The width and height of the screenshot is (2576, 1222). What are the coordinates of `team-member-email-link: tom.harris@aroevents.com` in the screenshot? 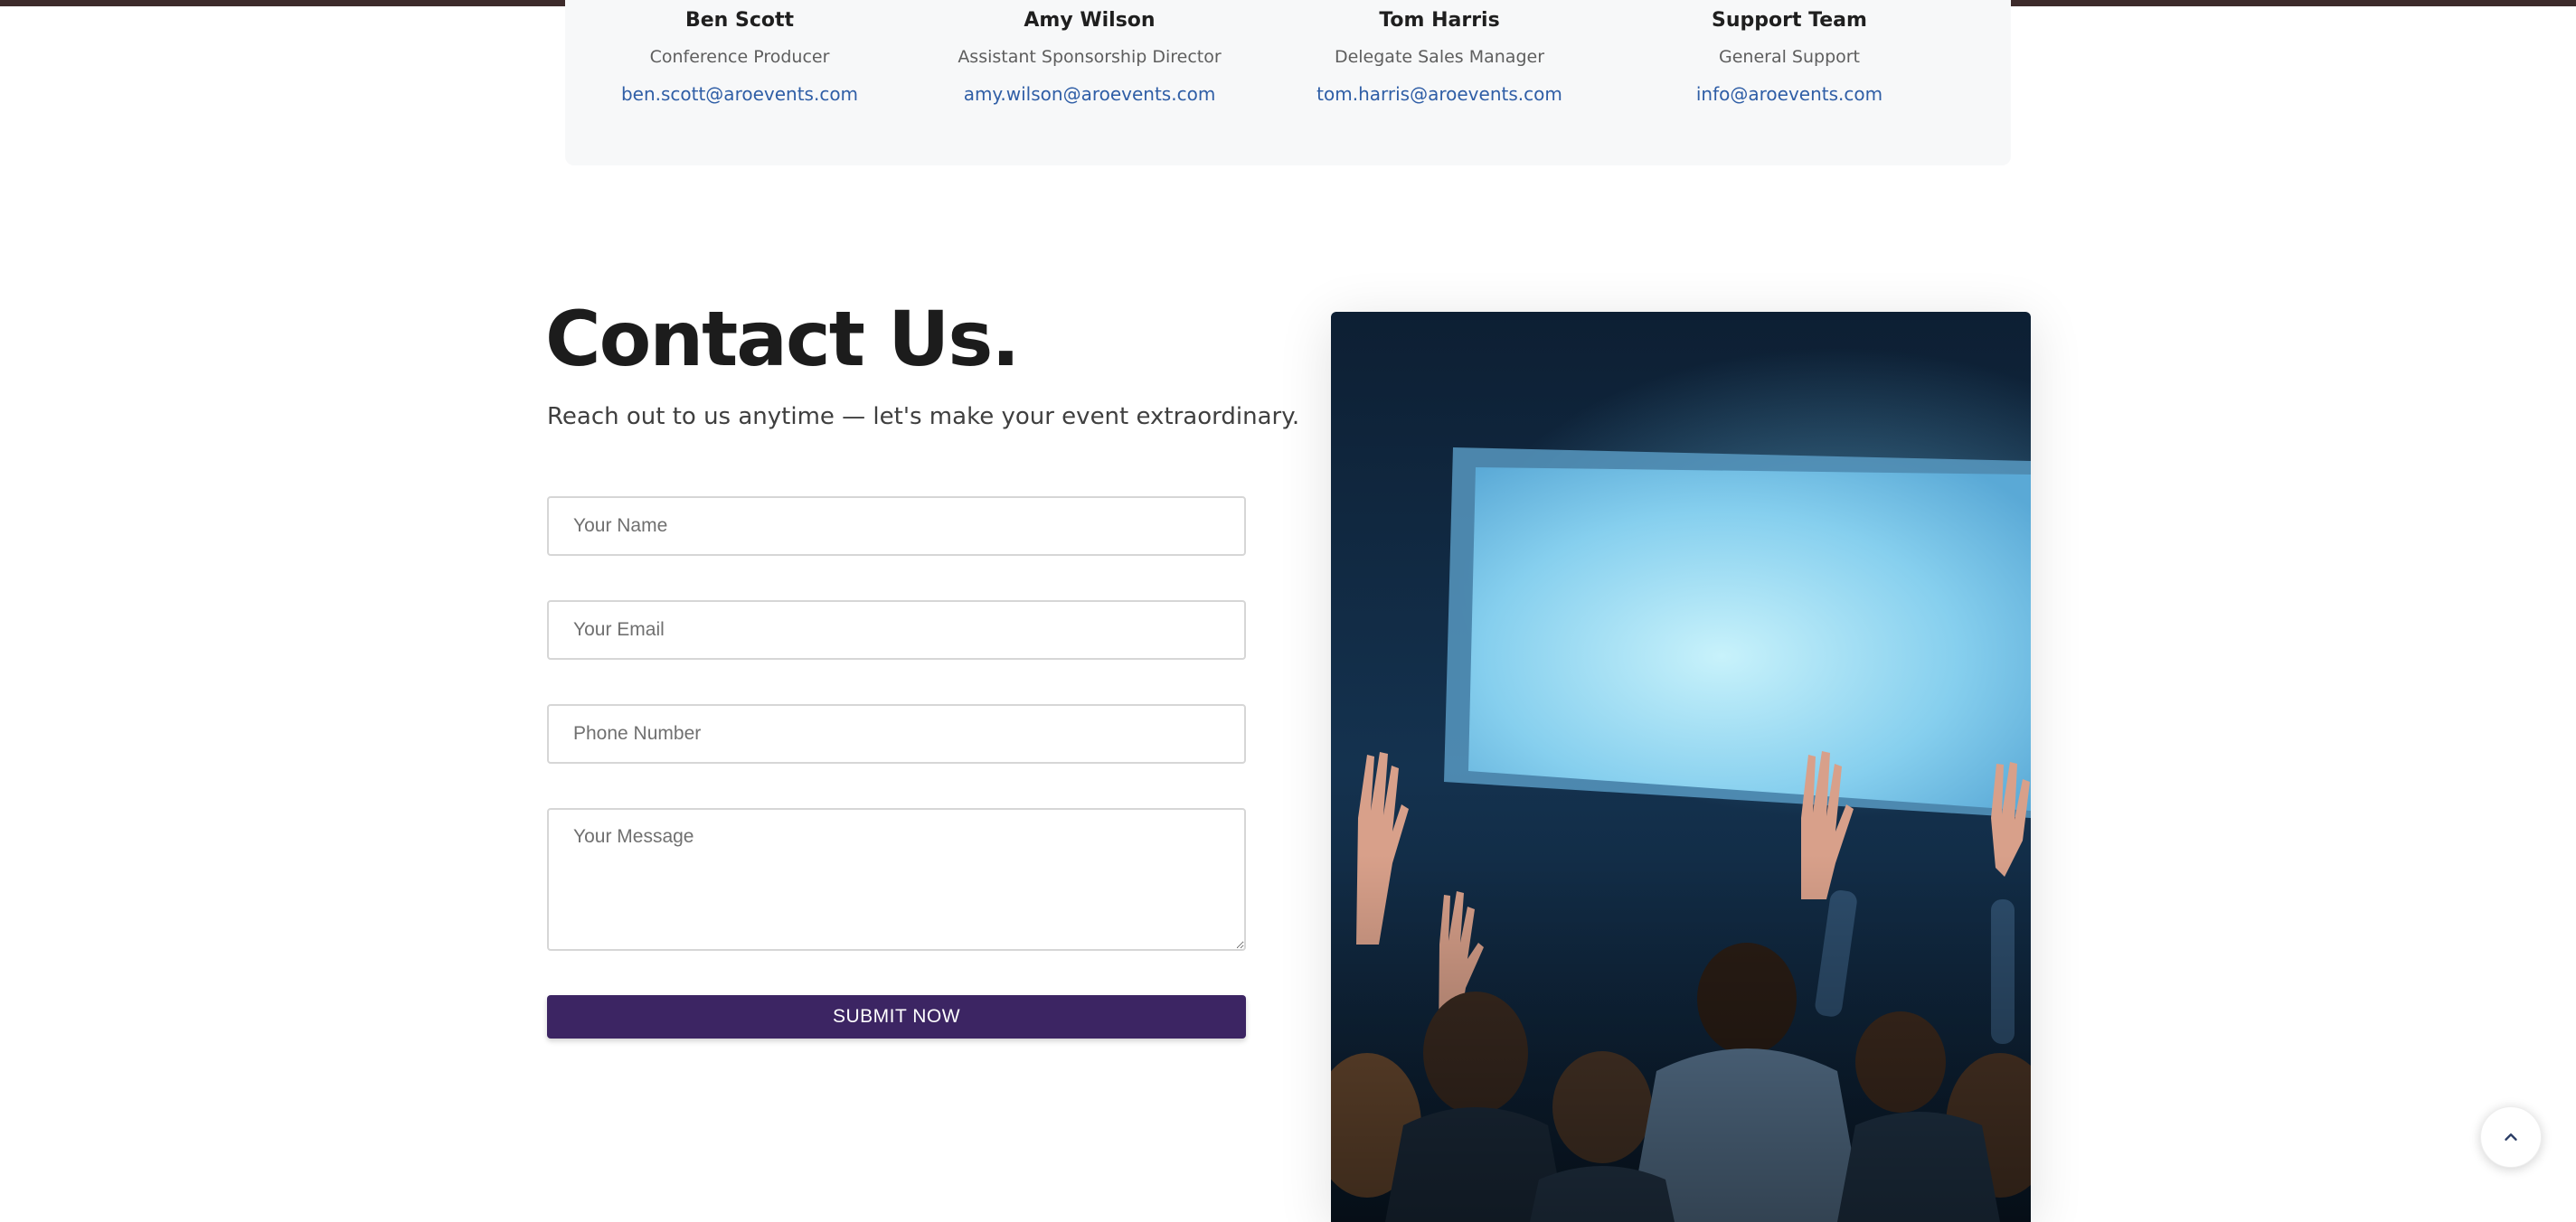 It's located at (1439, 94).